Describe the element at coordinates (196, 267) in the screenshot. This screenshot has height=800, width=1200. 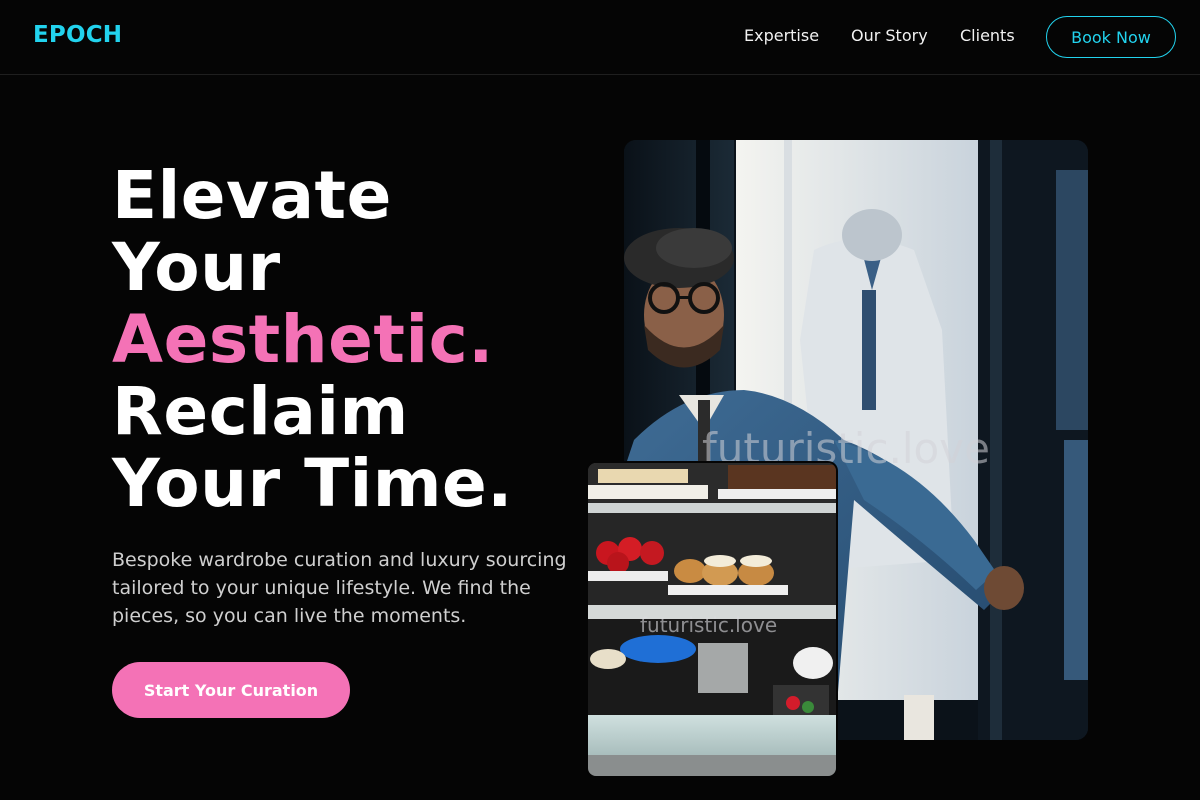
I see `hero-title-line: Your` at that location.